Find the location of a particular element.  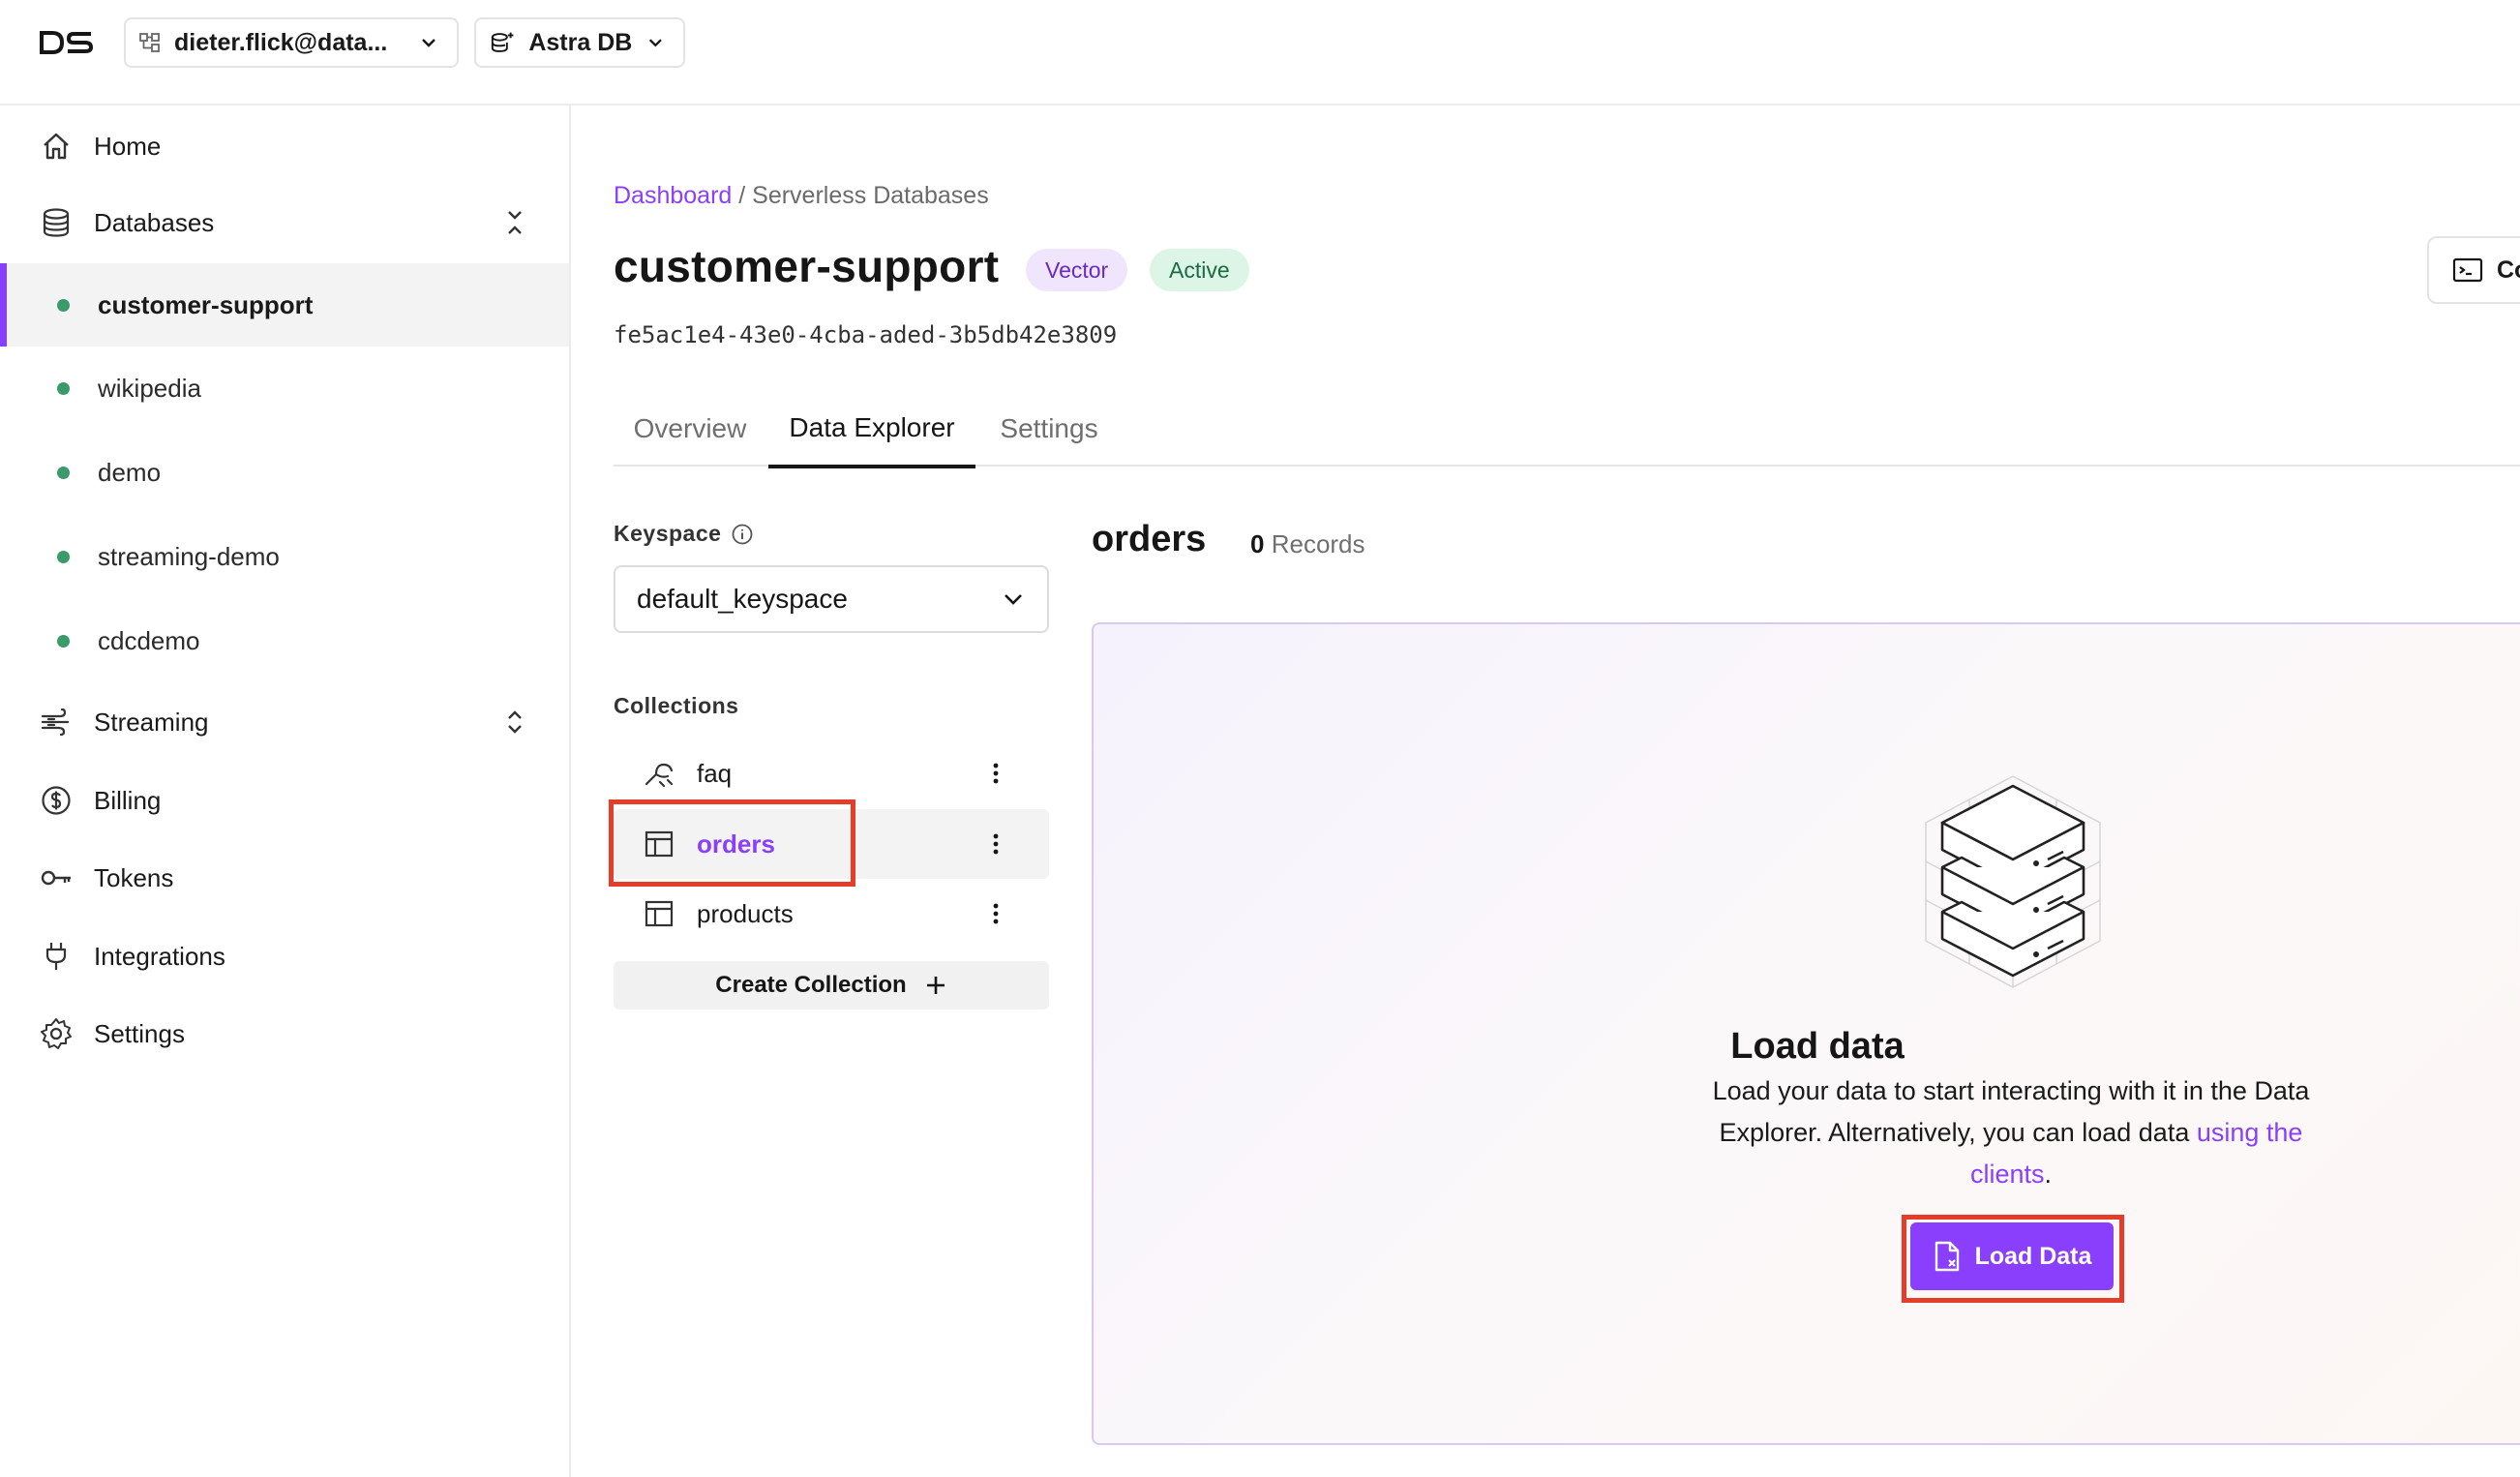

sidebar-item-databases: Databases is located at coordinates (284, 222).